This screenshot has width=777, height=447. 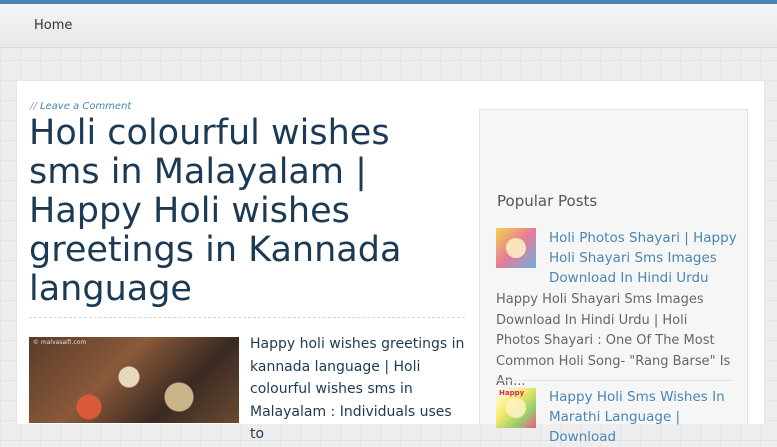 What do you see at coordinates (134, 380) in the screenshot?
I see `post-thumbnail-image: © malvasaifi.com` at bounding box center [134, 380].